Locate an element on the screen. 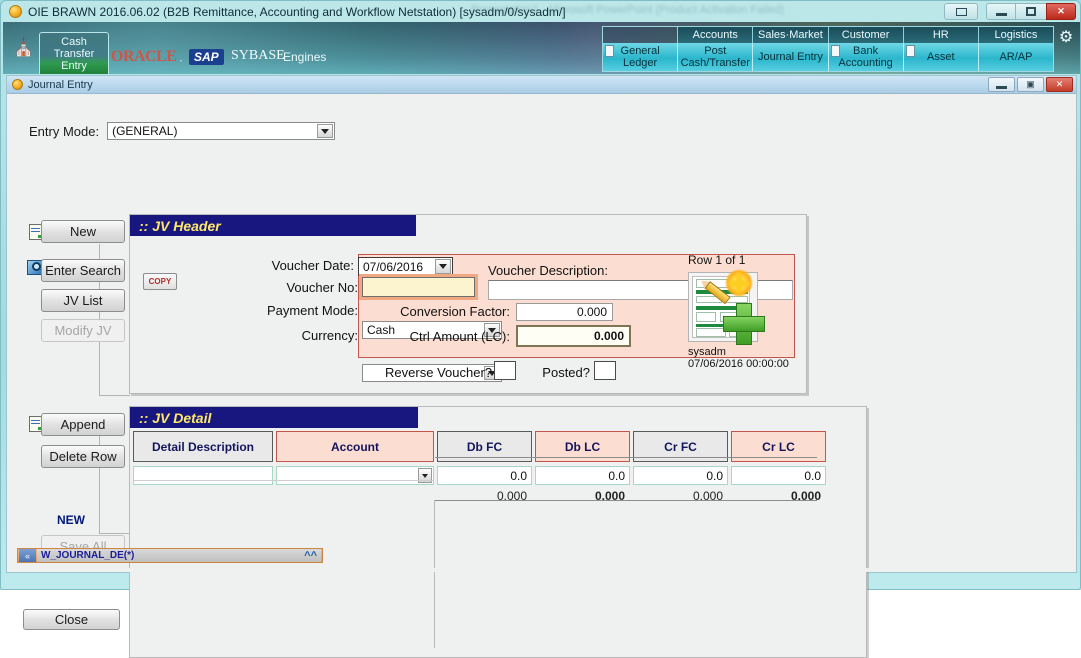 This screenshot has width=1081, height=658. voucher-no-input is located at coordinates (418, 287).